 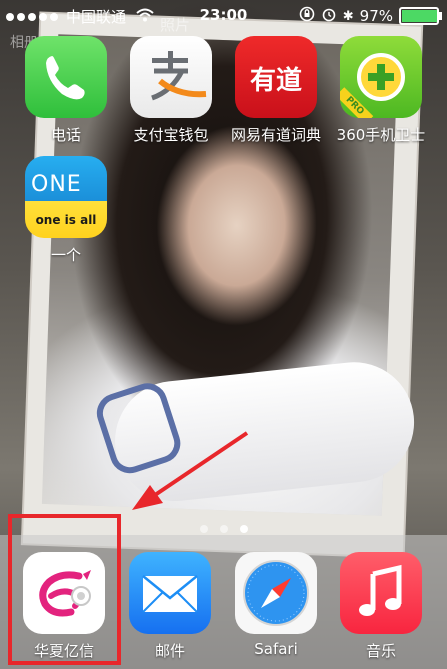 I want to click on bluetooth-icon: ✱, so click(x=348, y=16).